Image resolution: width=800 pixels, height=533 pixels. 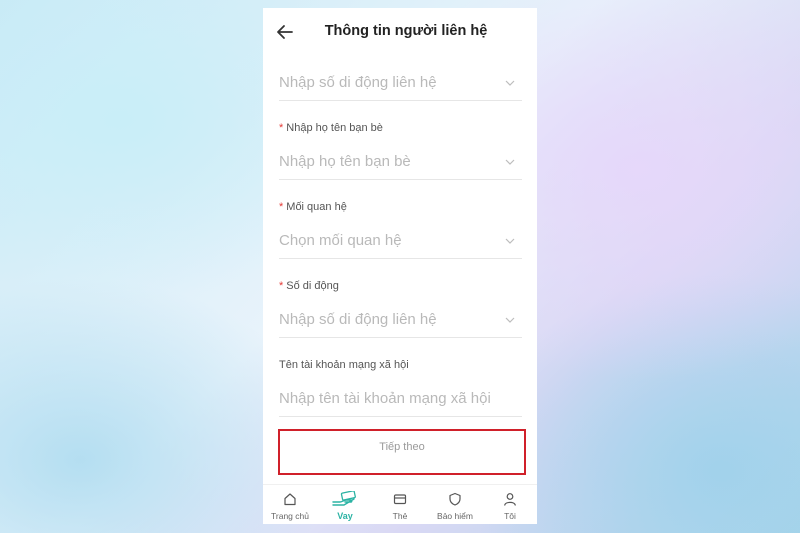 I want to click on home-icon, so click(x=290, y=499).